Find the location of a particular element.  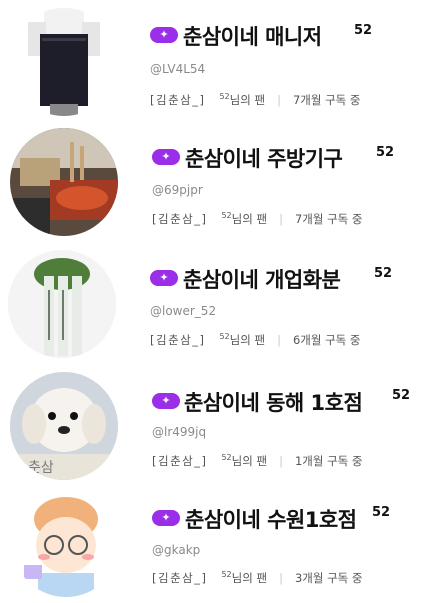

row-handle: @gkakp is located at coordinates (176, 550).